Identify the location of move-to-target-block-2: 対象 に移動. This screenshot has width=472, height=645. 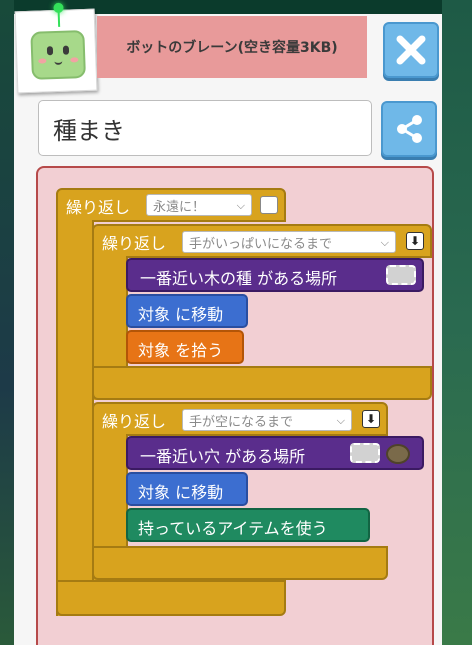
(187, 489).